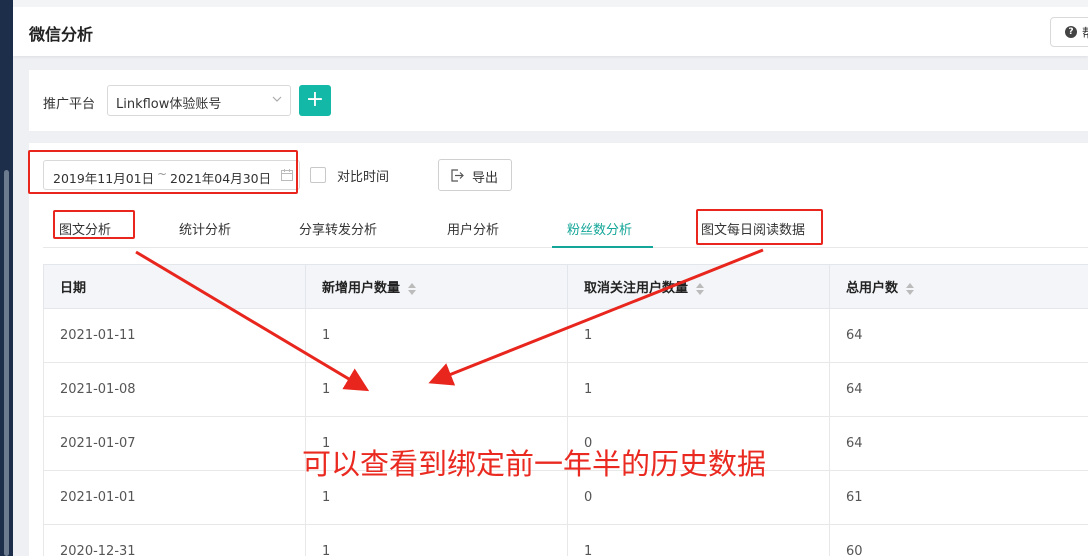 The image size is (1088, 556). Describe the element at coordinates (558, 100) in the screenshot. I see `filter-card: 推广平台 Linkflow体验账号 +` at that location.